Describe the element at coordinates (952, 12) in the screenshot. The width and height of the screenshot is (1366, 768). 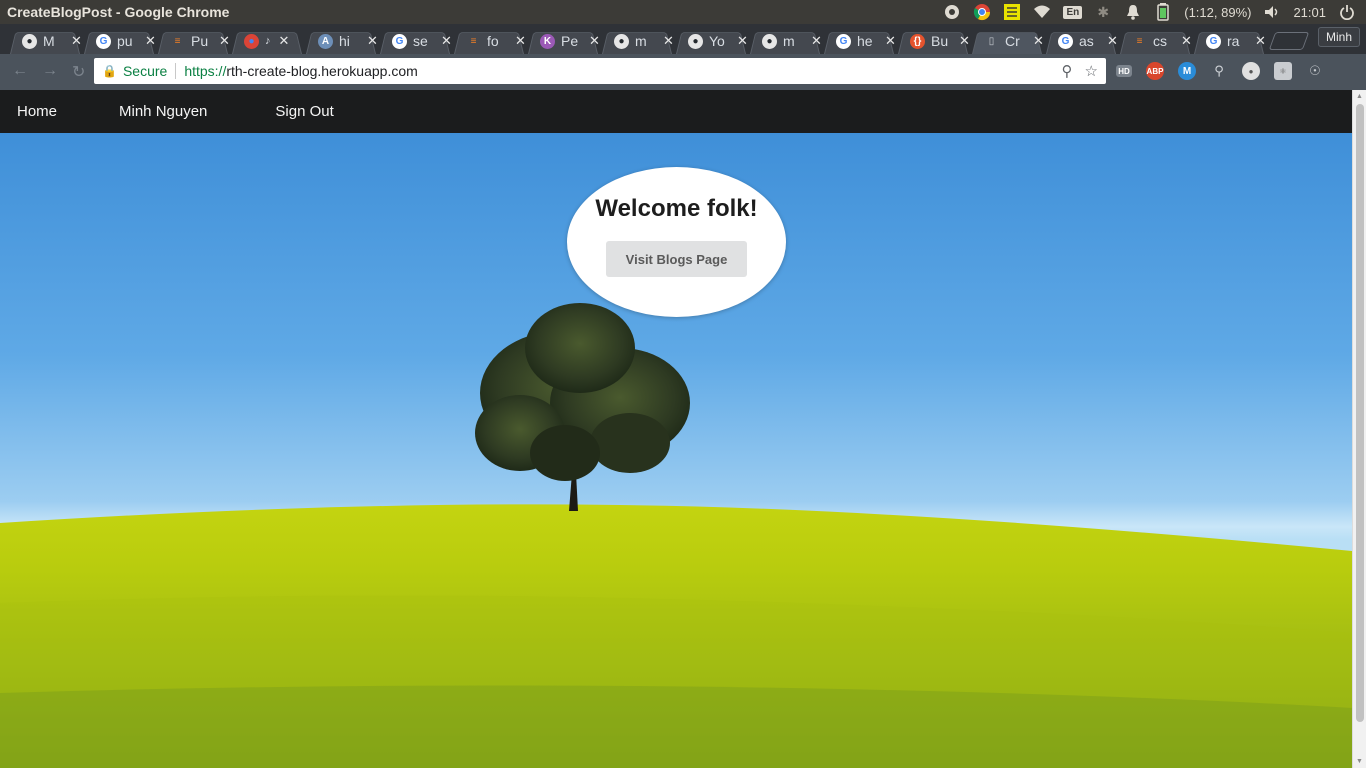
I see `camera-indicator-icon` at that location.